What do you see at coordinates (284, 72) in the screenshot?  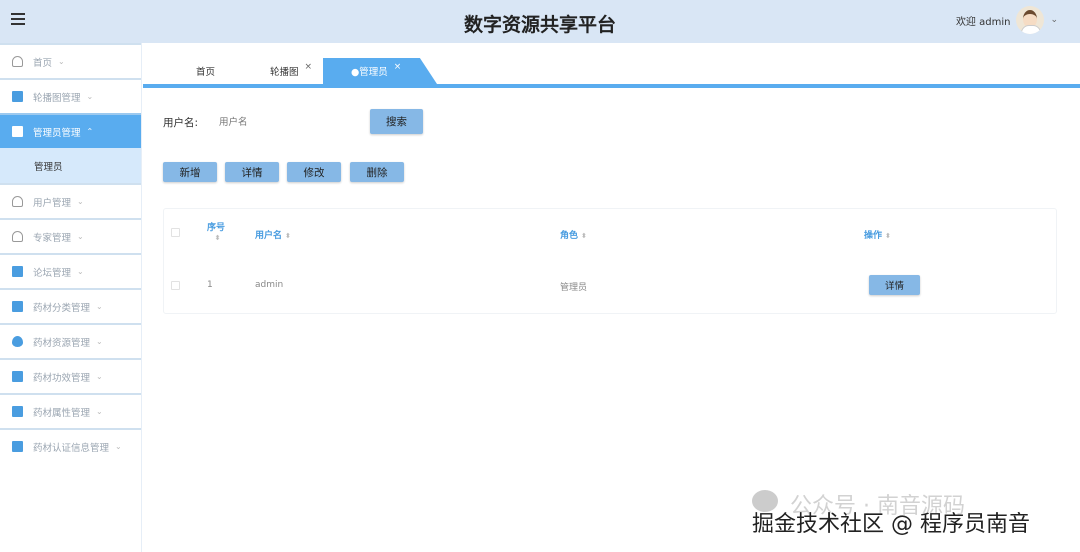 I see `tab-label: 轮播图` at bounding box center [284, 72].